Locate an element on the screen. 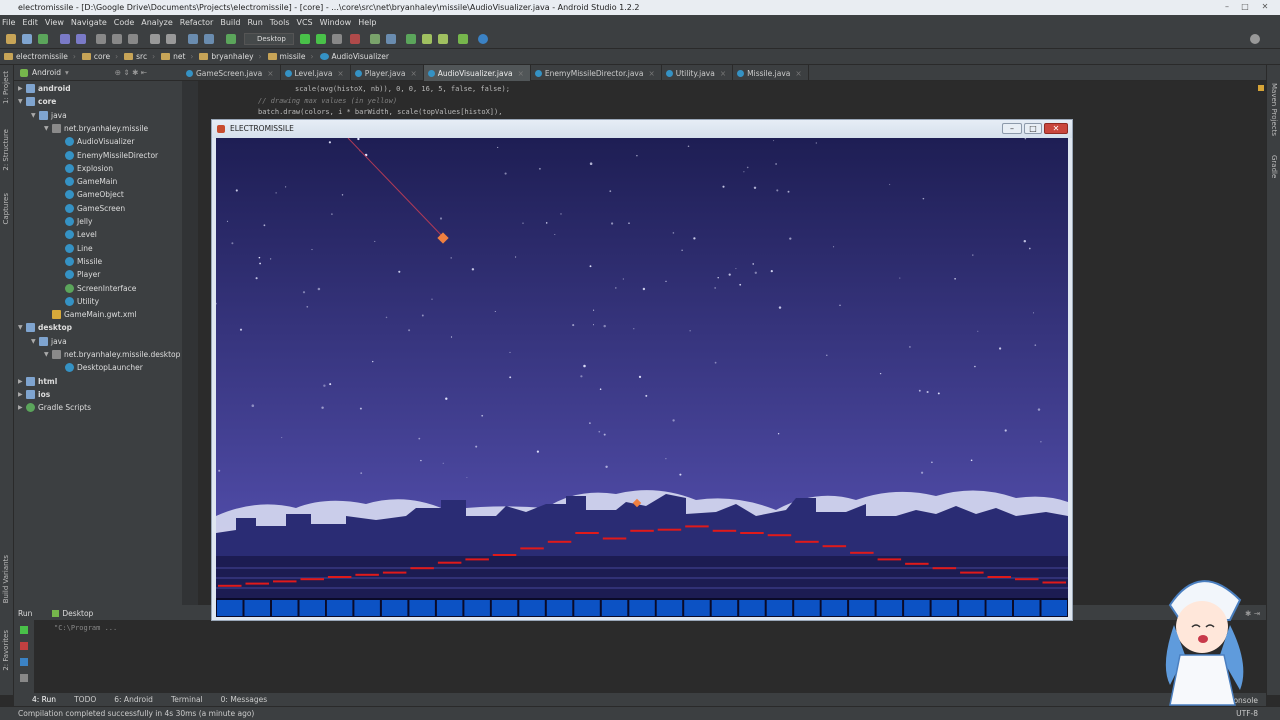 This screenshot has height=720, width=1280. tool-window-run: 4: Run is located at coordinates (44, 699).